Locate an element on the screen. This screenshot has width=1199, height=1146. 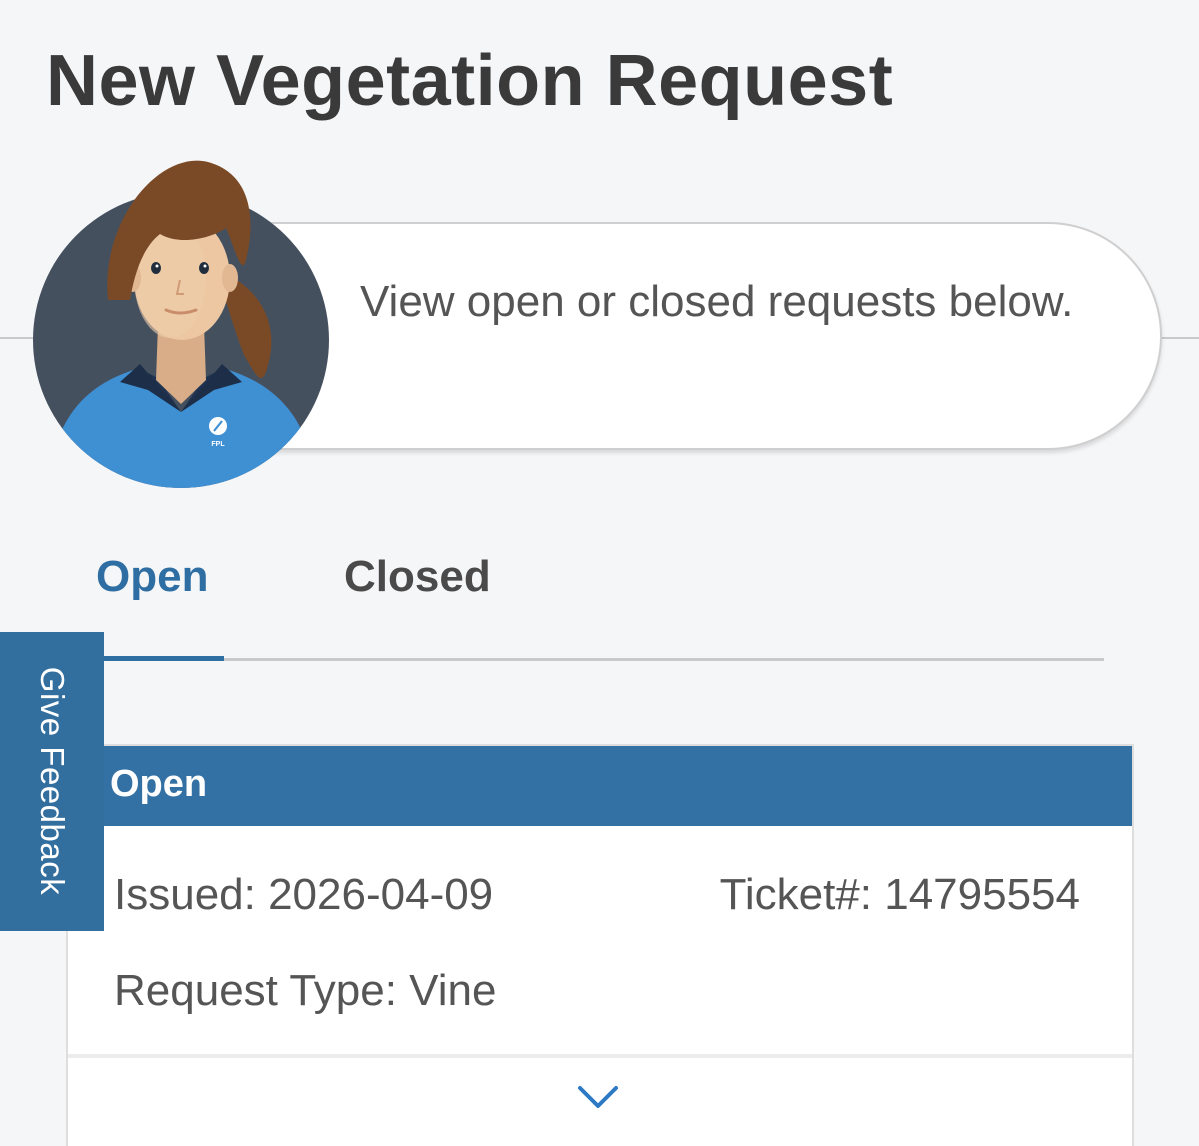
fpl-agent-avatar-icon: FPL is located at coordinates (181, 324).